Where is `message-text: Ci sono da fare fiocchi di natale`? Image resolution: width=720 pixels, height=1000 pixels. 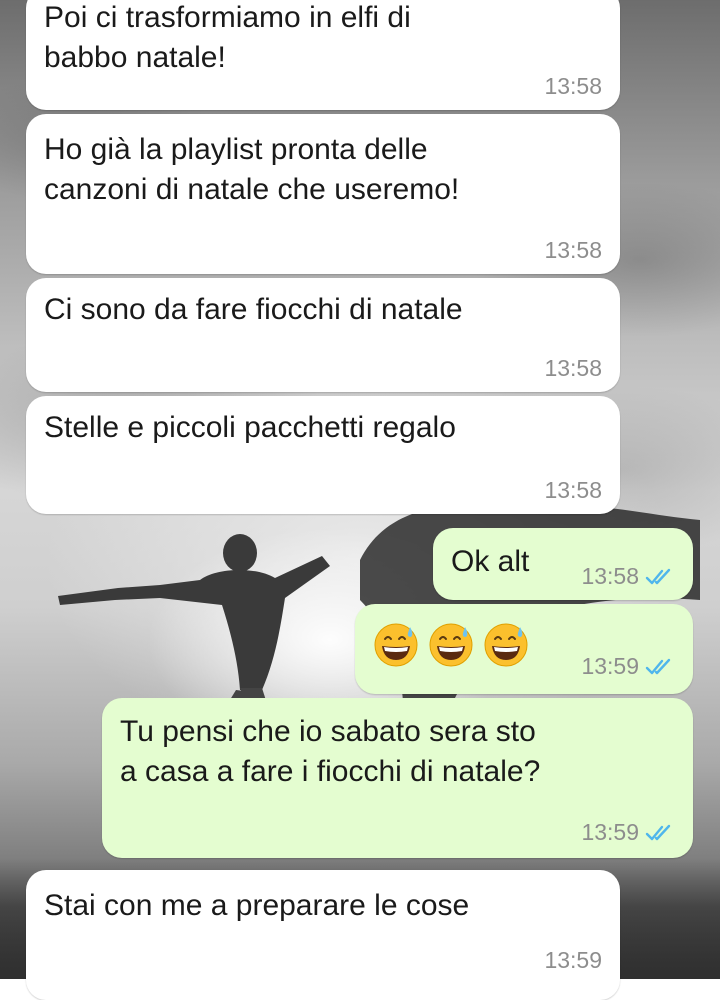 message-text: Ci sono da fare fiocchi di natale is located at coordinates (253, 309).